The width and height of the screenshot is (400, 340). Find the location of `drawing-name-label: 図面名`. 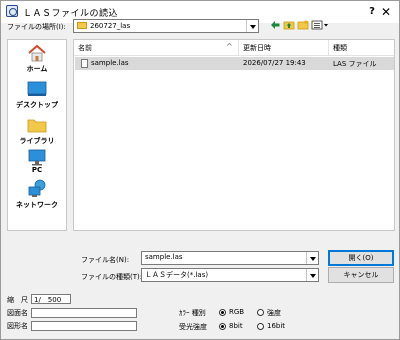

drawing-name-label: 図面名 is located at coordinates (17, 313).